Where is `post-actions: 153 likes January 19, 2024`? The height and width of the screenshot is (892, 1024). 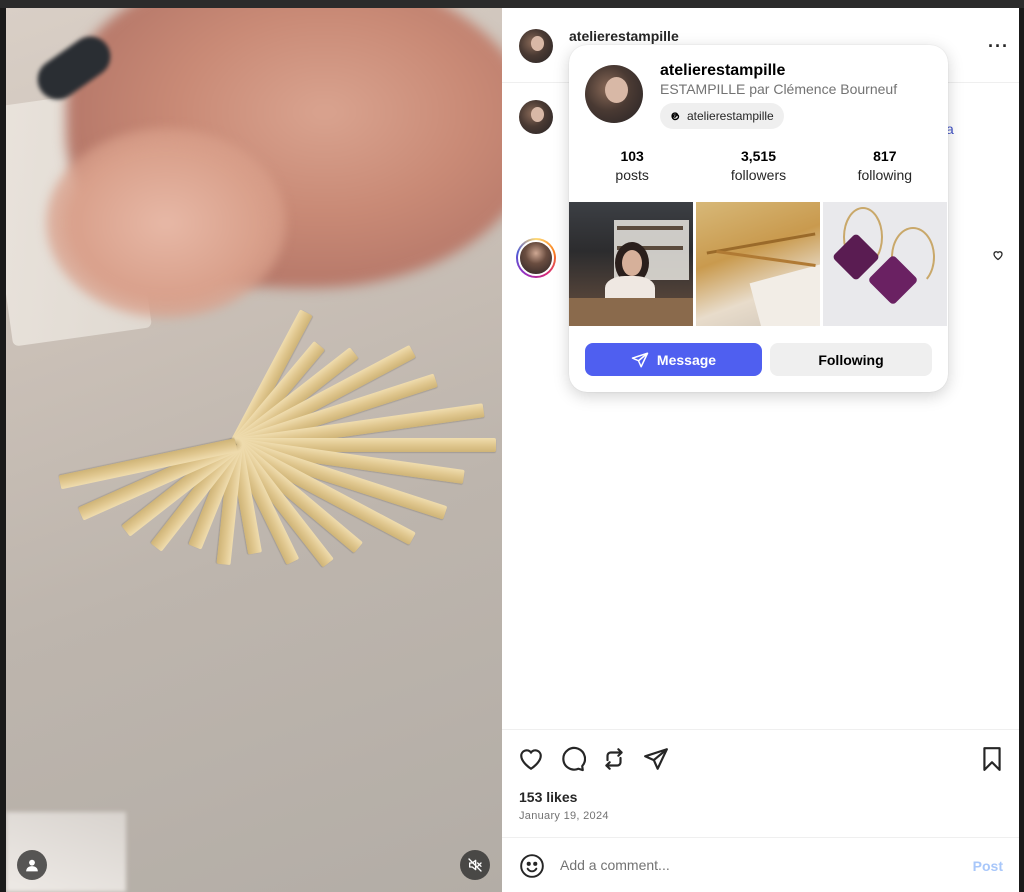
post-actions: 153 likes January 19, 2024 is located at coordinates (760, 783).